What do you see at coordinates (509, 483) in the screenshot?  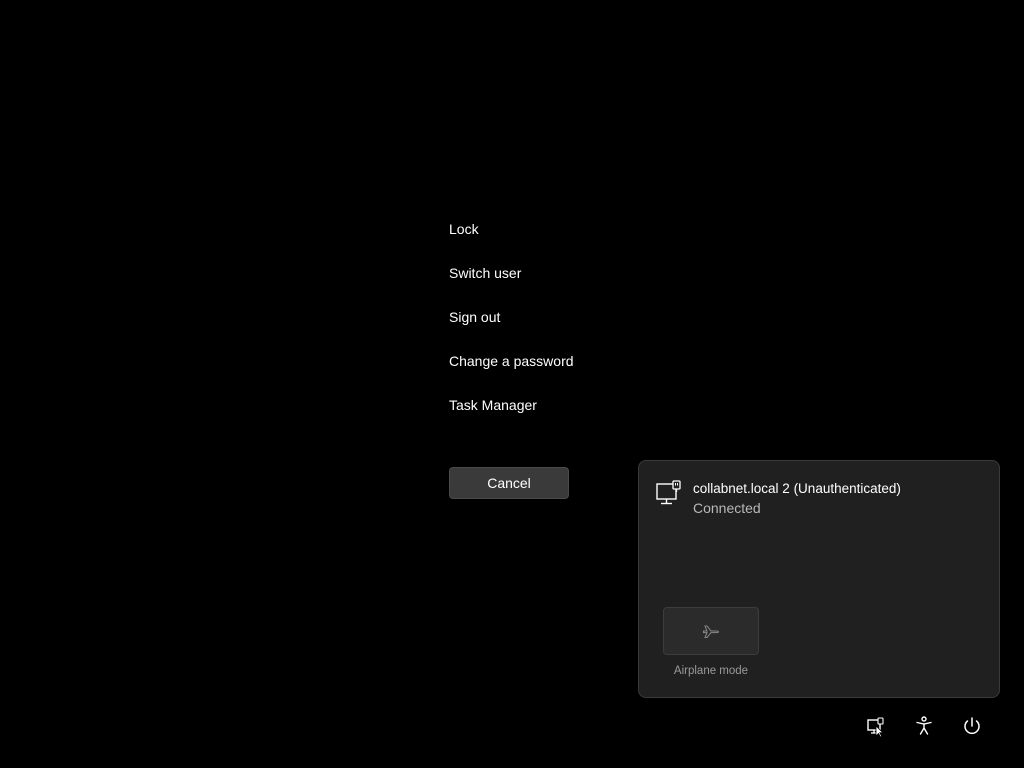 I see `cancel-button: Cancel` at bounding box center [509, 483].